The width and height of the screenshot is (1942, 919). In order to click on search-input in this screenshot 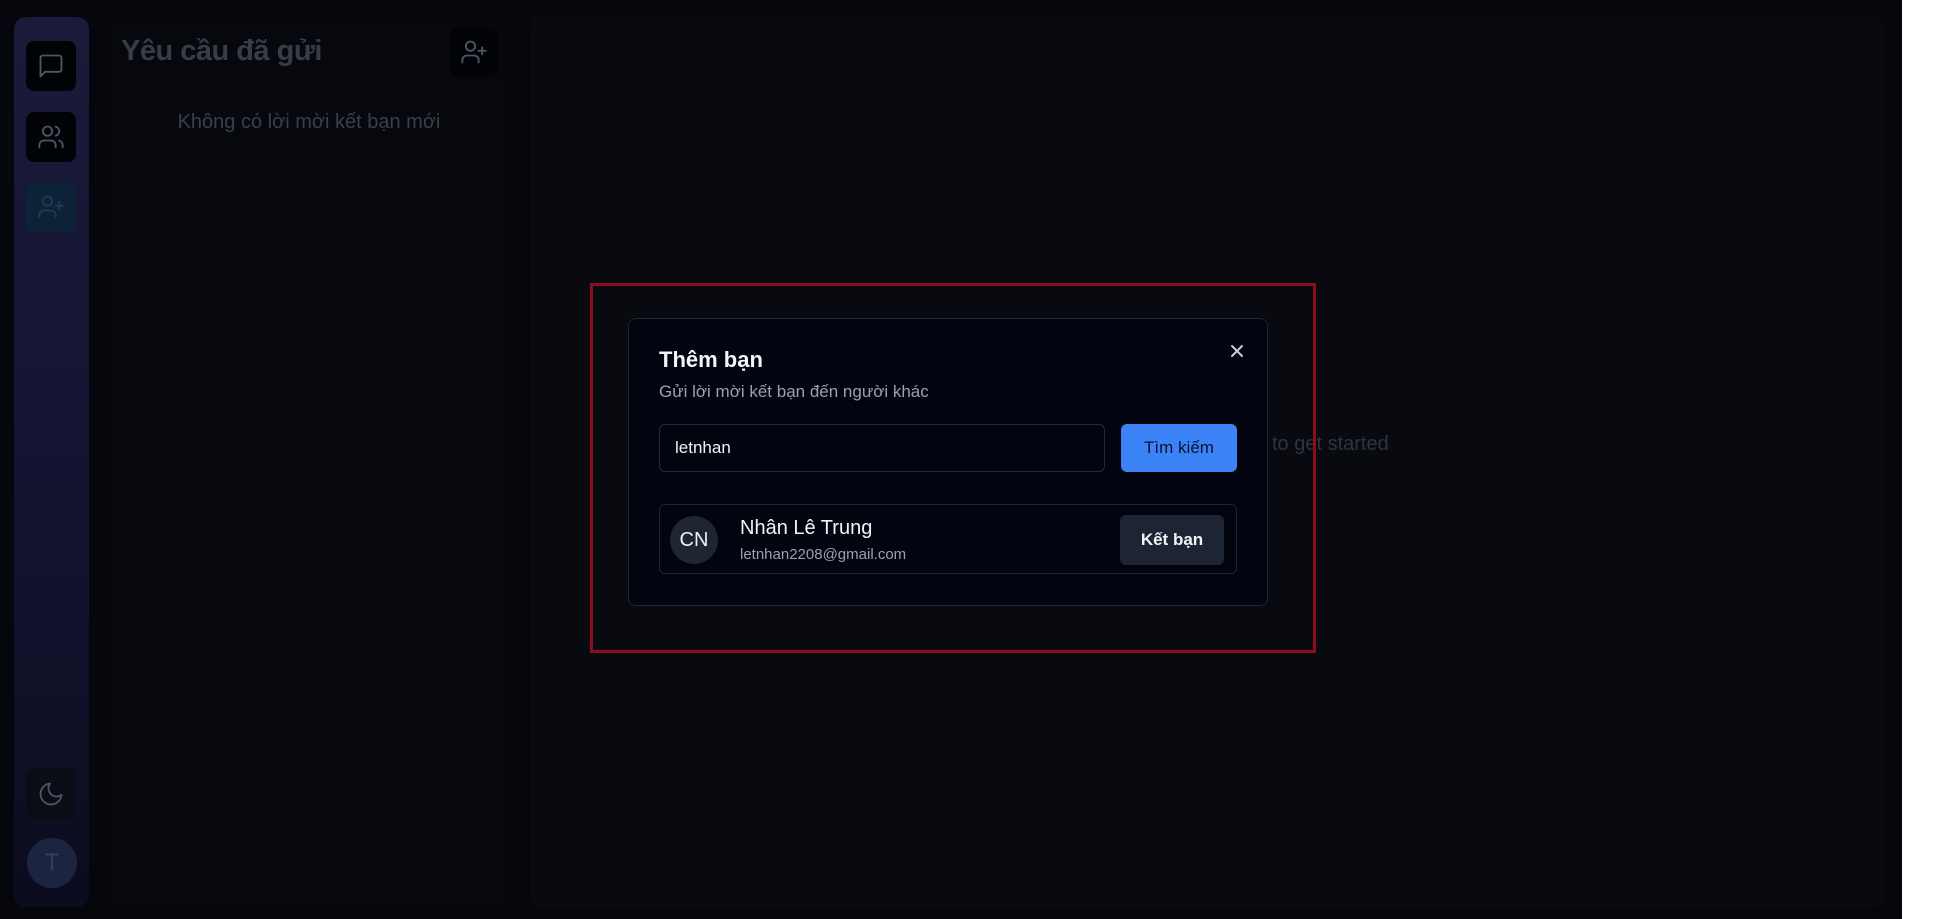, I will do `click(882, 448)`.